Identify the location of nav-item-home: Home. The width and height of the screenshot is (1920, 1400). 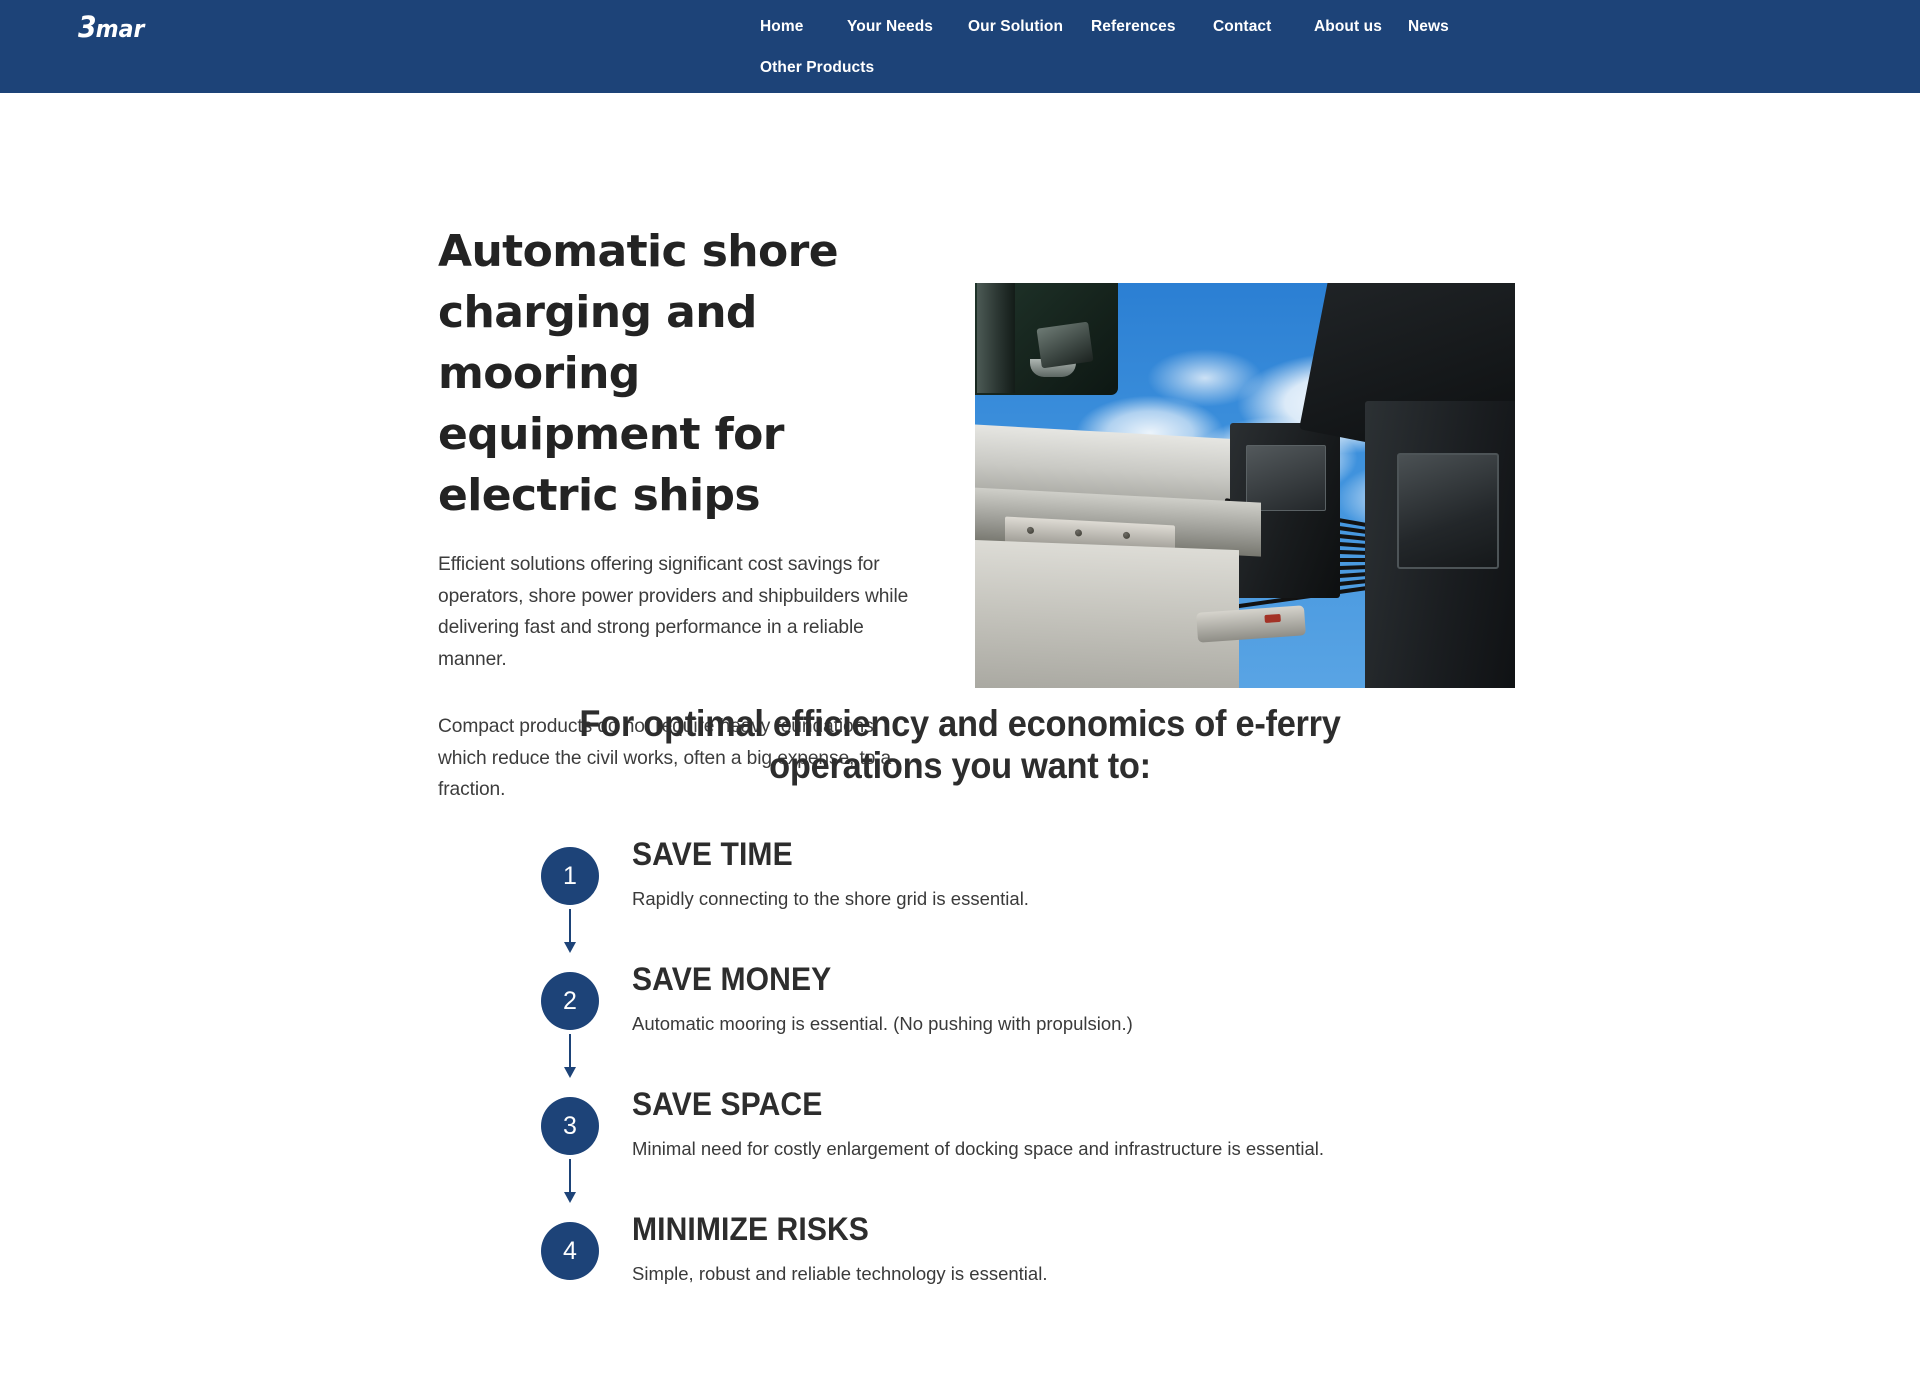
(803, 27).